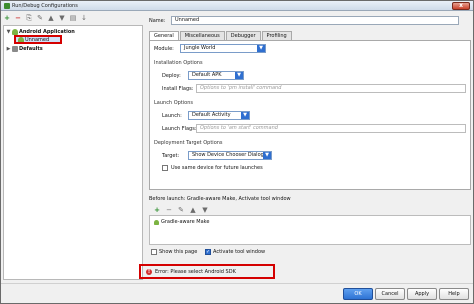 Image resolution: width=474 pixels, height=304 pixels. I want to click on config-toolbar: + − ⎘ ✎ ▲ ▼ ▤ ↓, so click(72, 18).